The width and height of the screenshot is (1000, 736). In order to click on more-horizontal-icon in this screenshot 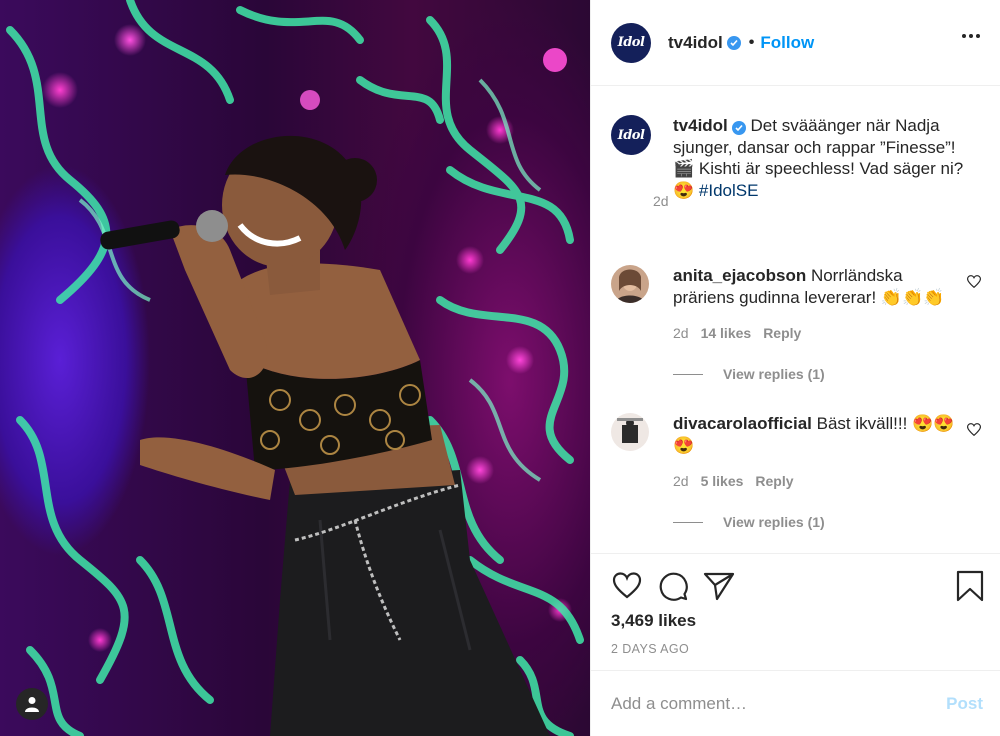, I will do `click(971, 36)`.